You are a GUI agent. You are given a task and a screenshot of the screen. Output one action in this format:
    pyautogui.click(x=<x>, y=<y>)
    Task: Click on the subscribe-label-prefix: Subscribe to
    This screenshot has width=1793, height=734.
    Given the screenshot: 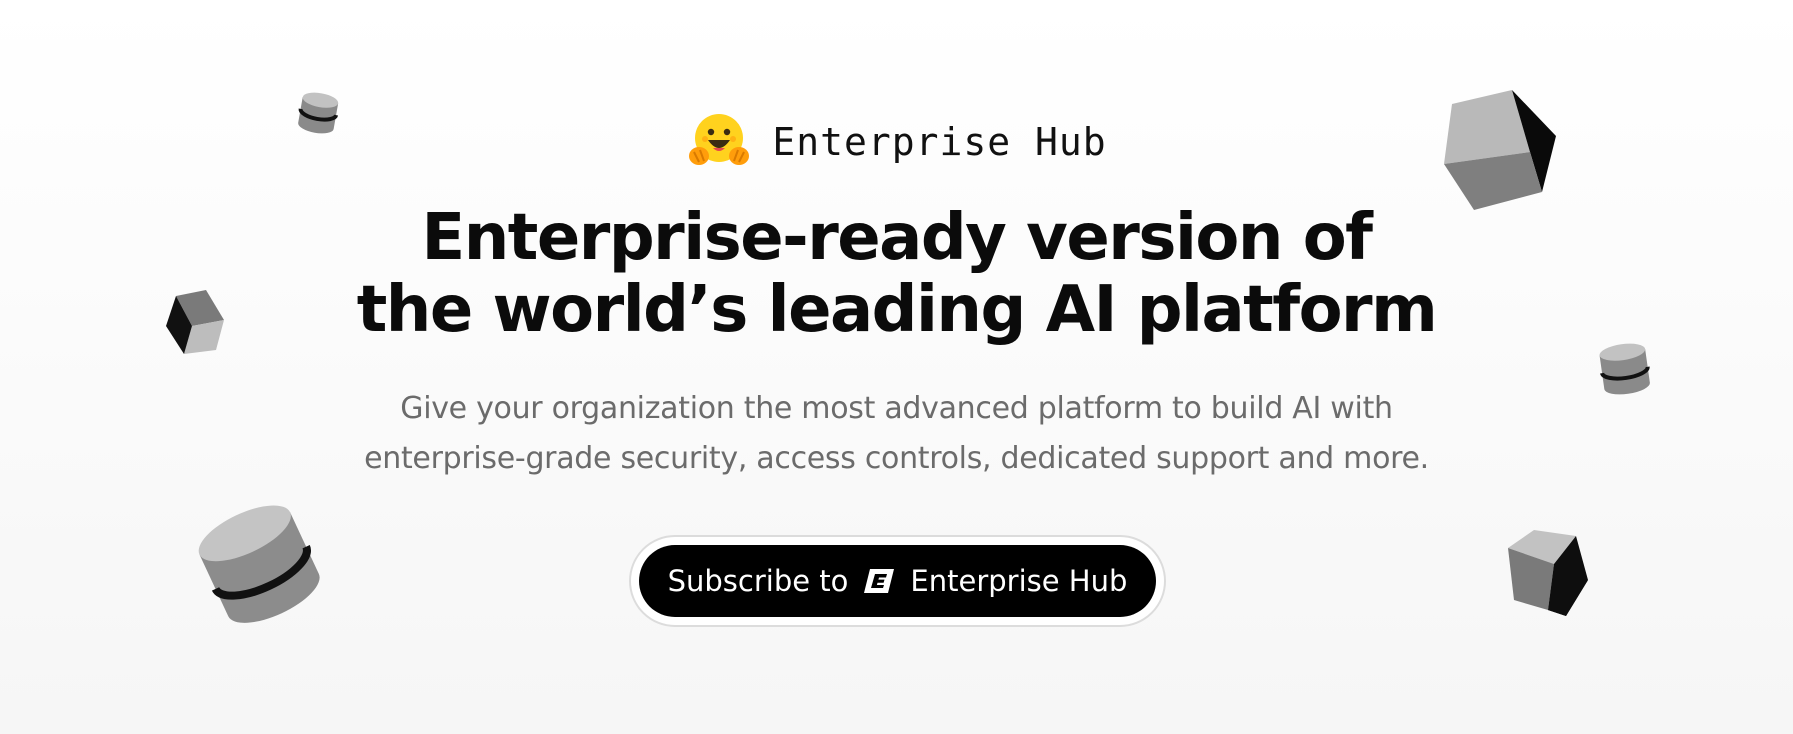 What is the action you would take?
    pyautogui.click(x=758, y=581)
    